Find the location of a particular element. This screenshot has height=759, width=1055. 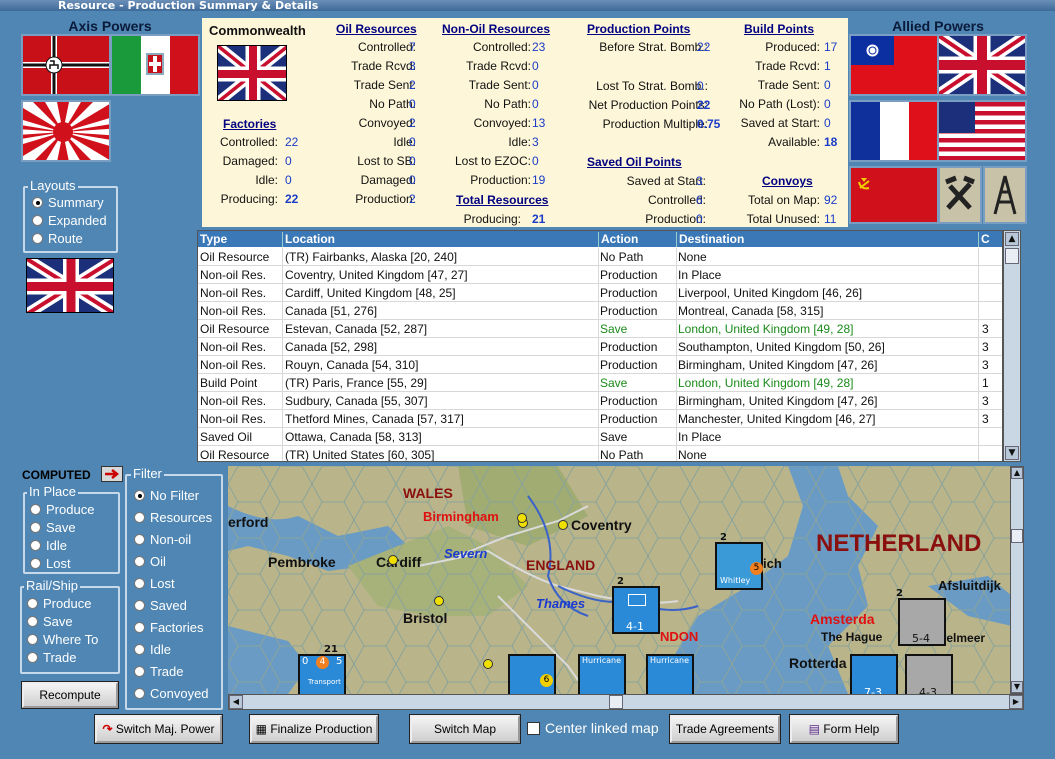

rail_ship-option-radio: Where To is located at coordinates (62, 640).